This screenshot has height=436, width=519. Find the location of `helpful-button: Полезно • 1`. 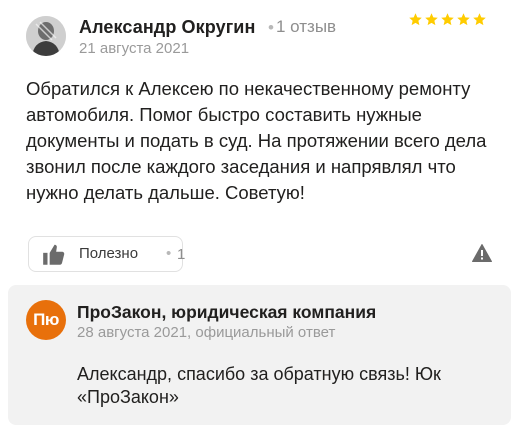

helpful-button: Полезно • 1 is located at coordinates (107, 254).